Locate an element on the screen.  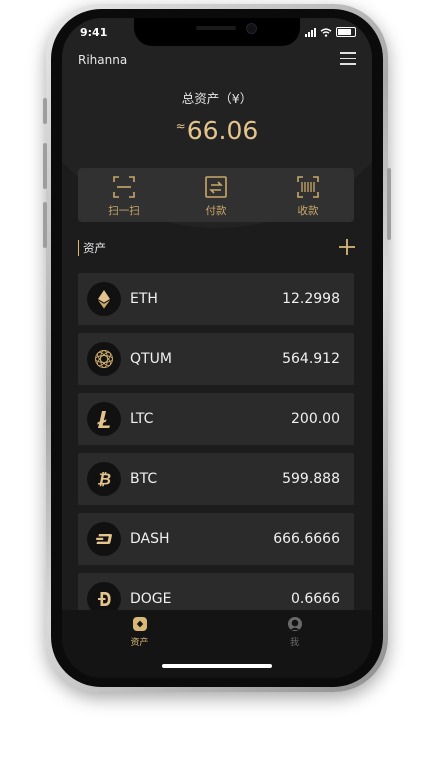
signal-icon is located at coordinates (310, 32).